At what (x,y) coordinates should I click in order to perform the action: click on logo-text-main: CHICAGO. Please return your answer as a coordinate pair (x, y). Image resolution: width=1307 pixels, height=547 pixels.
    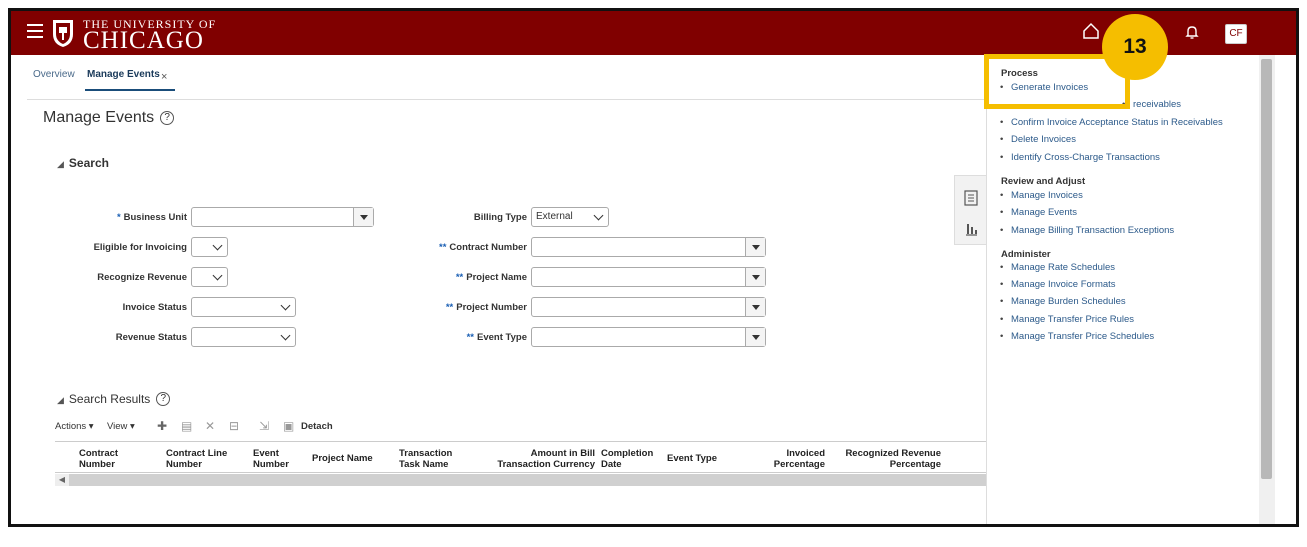
    Looking at the image, I should click on (143, 40).